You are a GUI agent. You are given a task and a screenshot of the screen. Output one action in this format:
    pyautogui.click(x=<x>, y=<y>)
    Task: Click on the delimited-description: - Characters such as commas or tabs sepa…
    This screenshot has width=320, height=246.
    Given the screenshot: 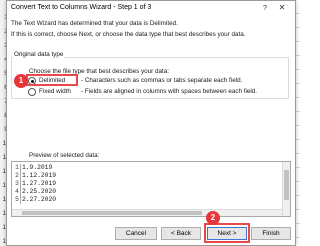 What is the action you would take?
    pyautogui.click(x=162, y=80)
    